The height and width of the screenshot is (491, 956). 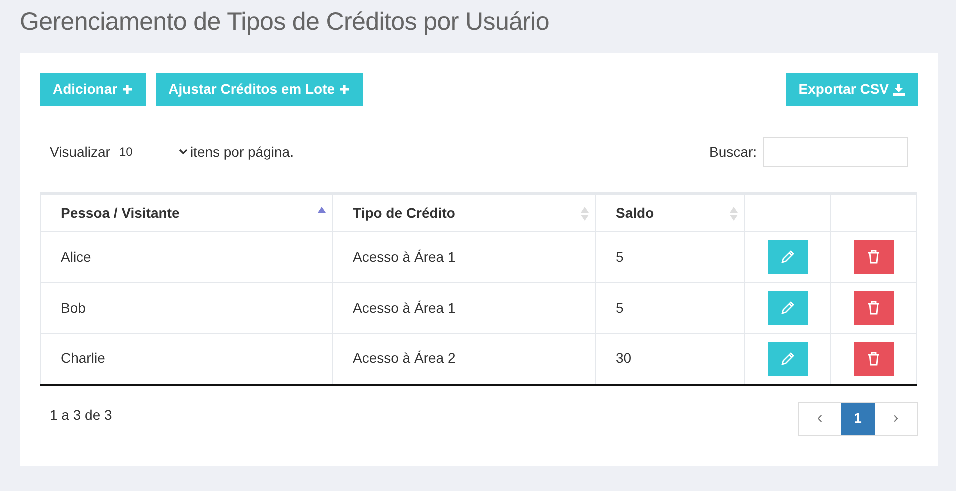 What do you see at coordinates (186, 257) in the screenshot?
I see `table-cell: Alice` at bounding box center [186, 257].